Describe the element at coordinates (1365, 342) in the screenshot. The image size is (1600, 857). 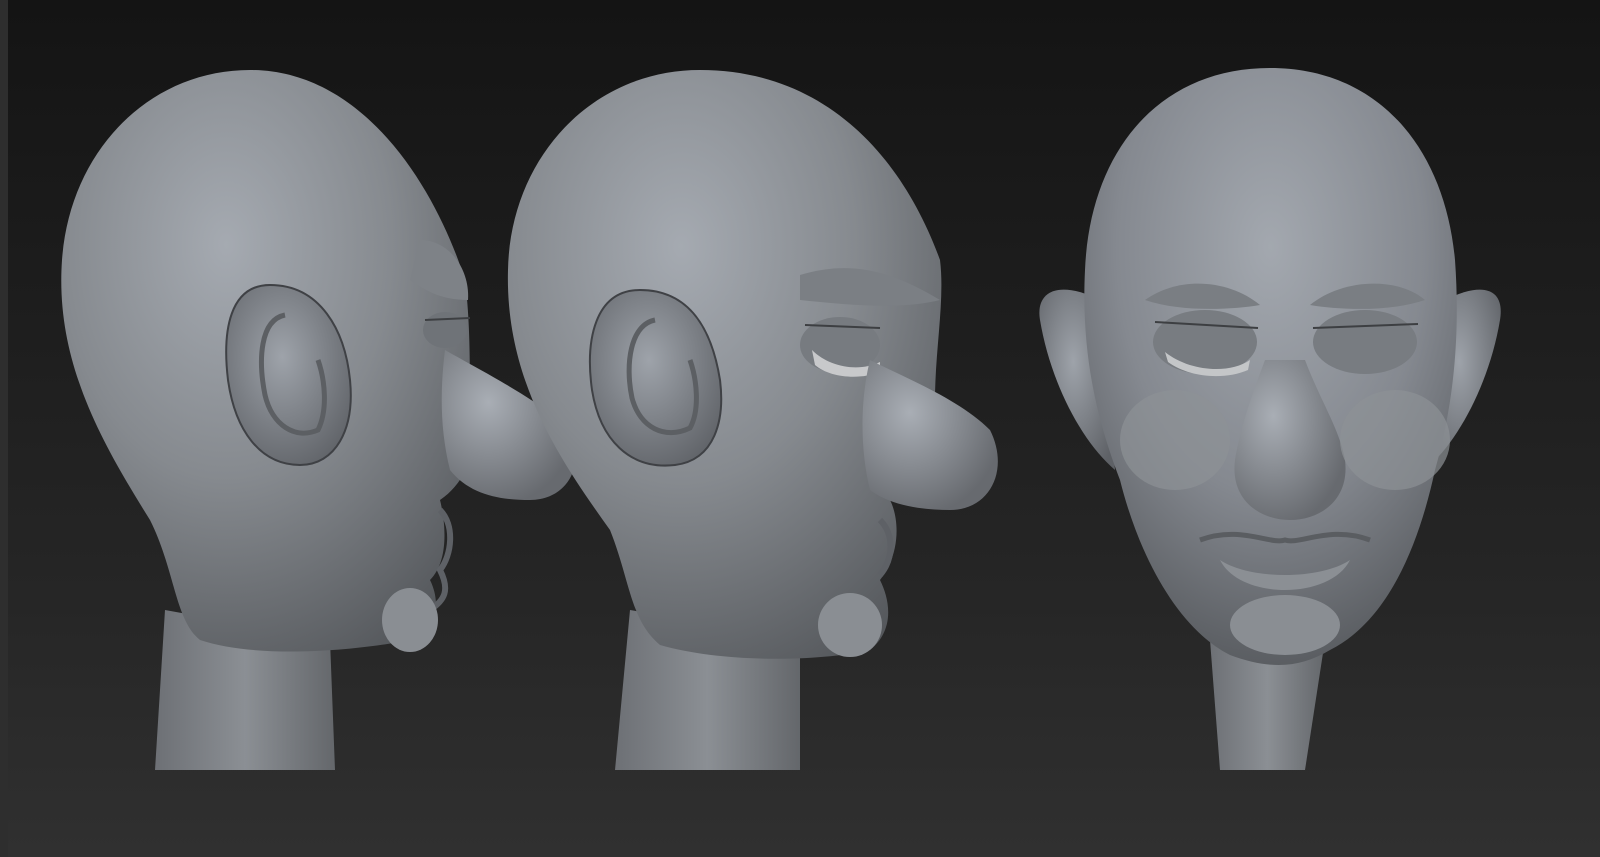
I see `eye-front-right` at that location.